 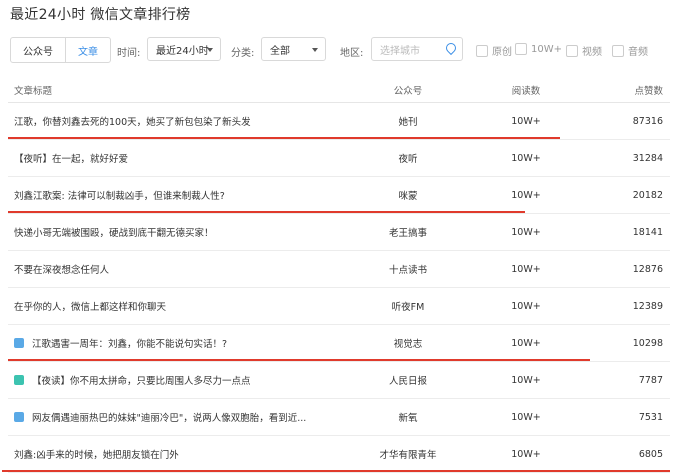 I want to click on account-cell: 新氧, so click(x=408, y=417).